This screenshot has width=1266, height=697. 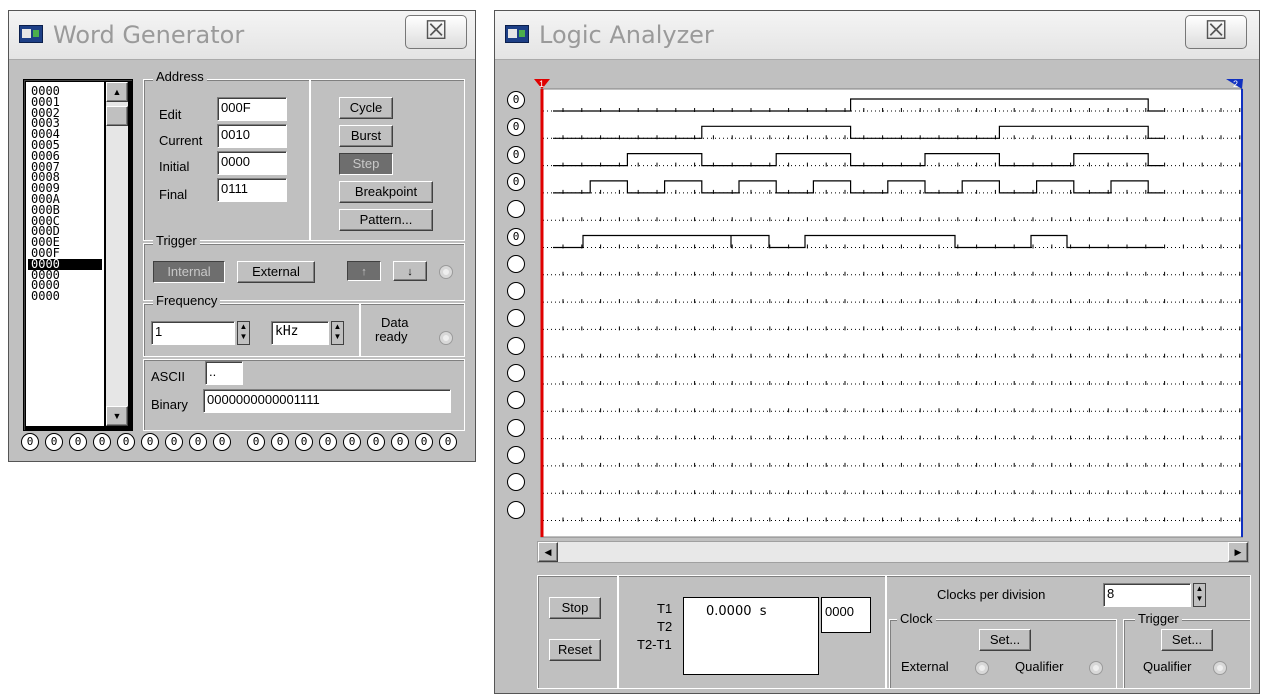 I want to click on trigger-qualifier-radio, so click(x=1220, y=668).